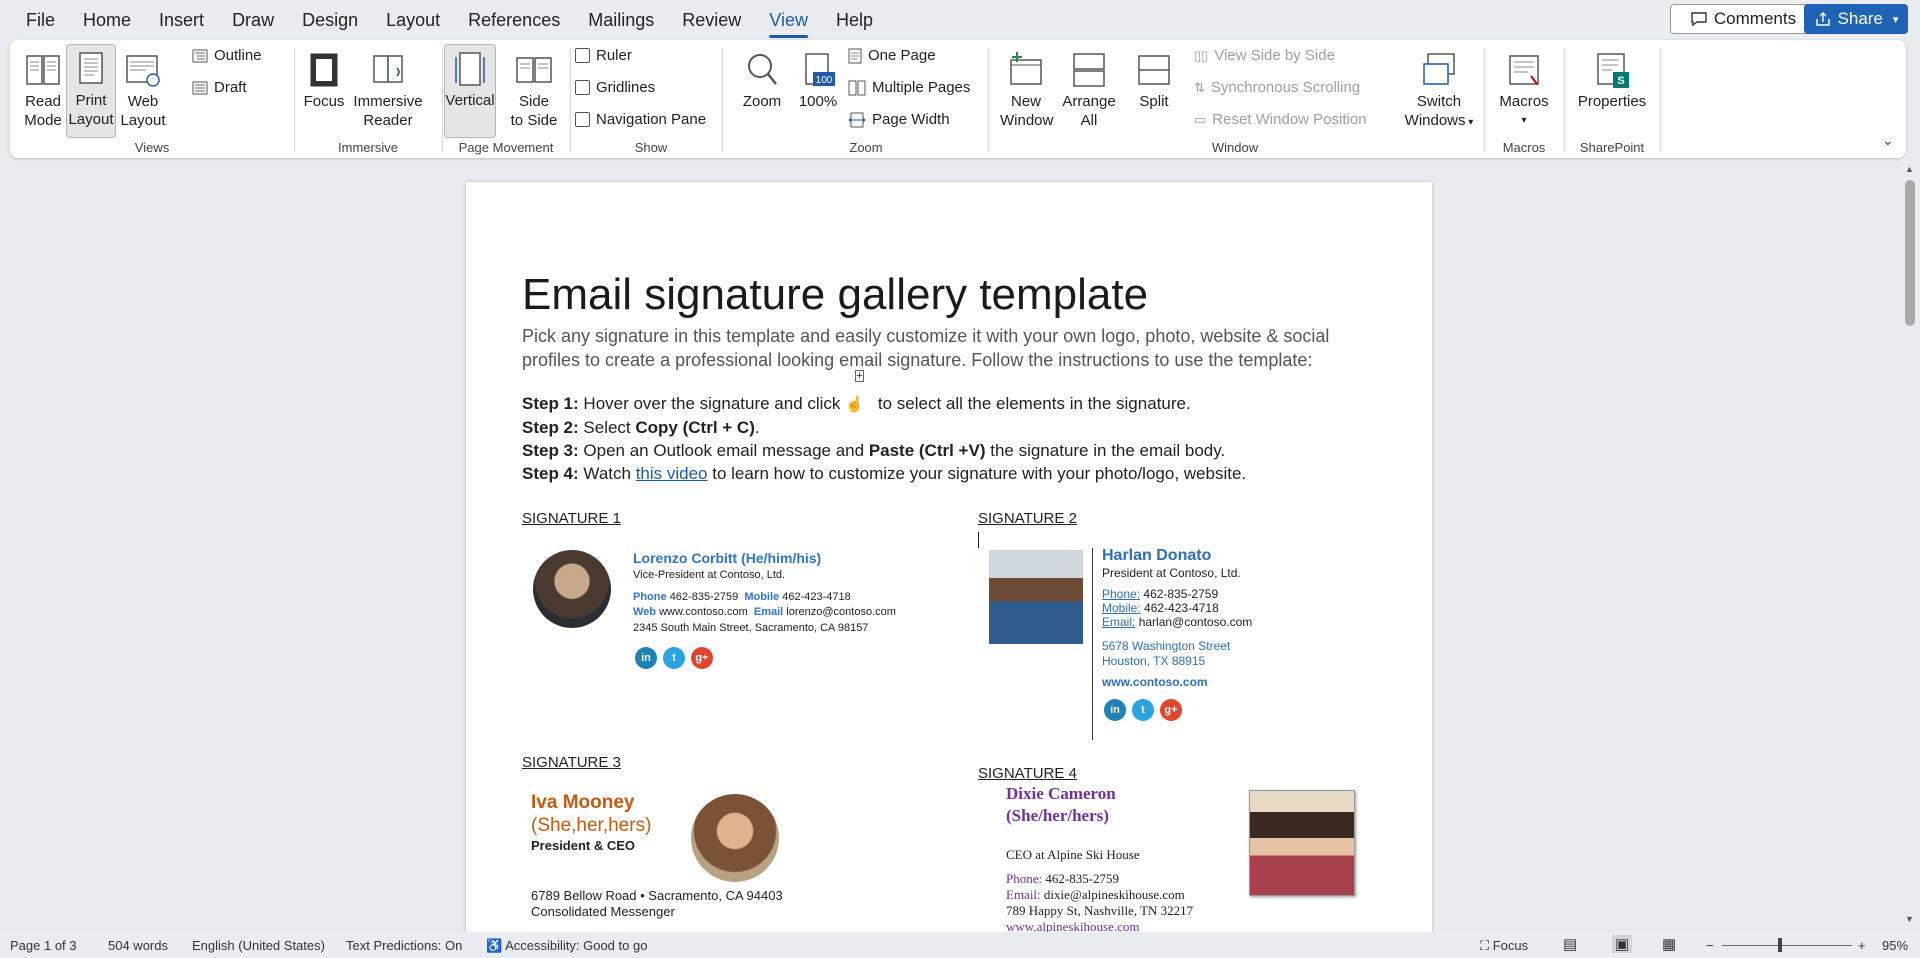 The height and width of the screenshot is (958, 1920). What do you see at coordinates (1154, 78) in the screenshot?
I see `split-button: Split` at bounding box center [1154, 78].